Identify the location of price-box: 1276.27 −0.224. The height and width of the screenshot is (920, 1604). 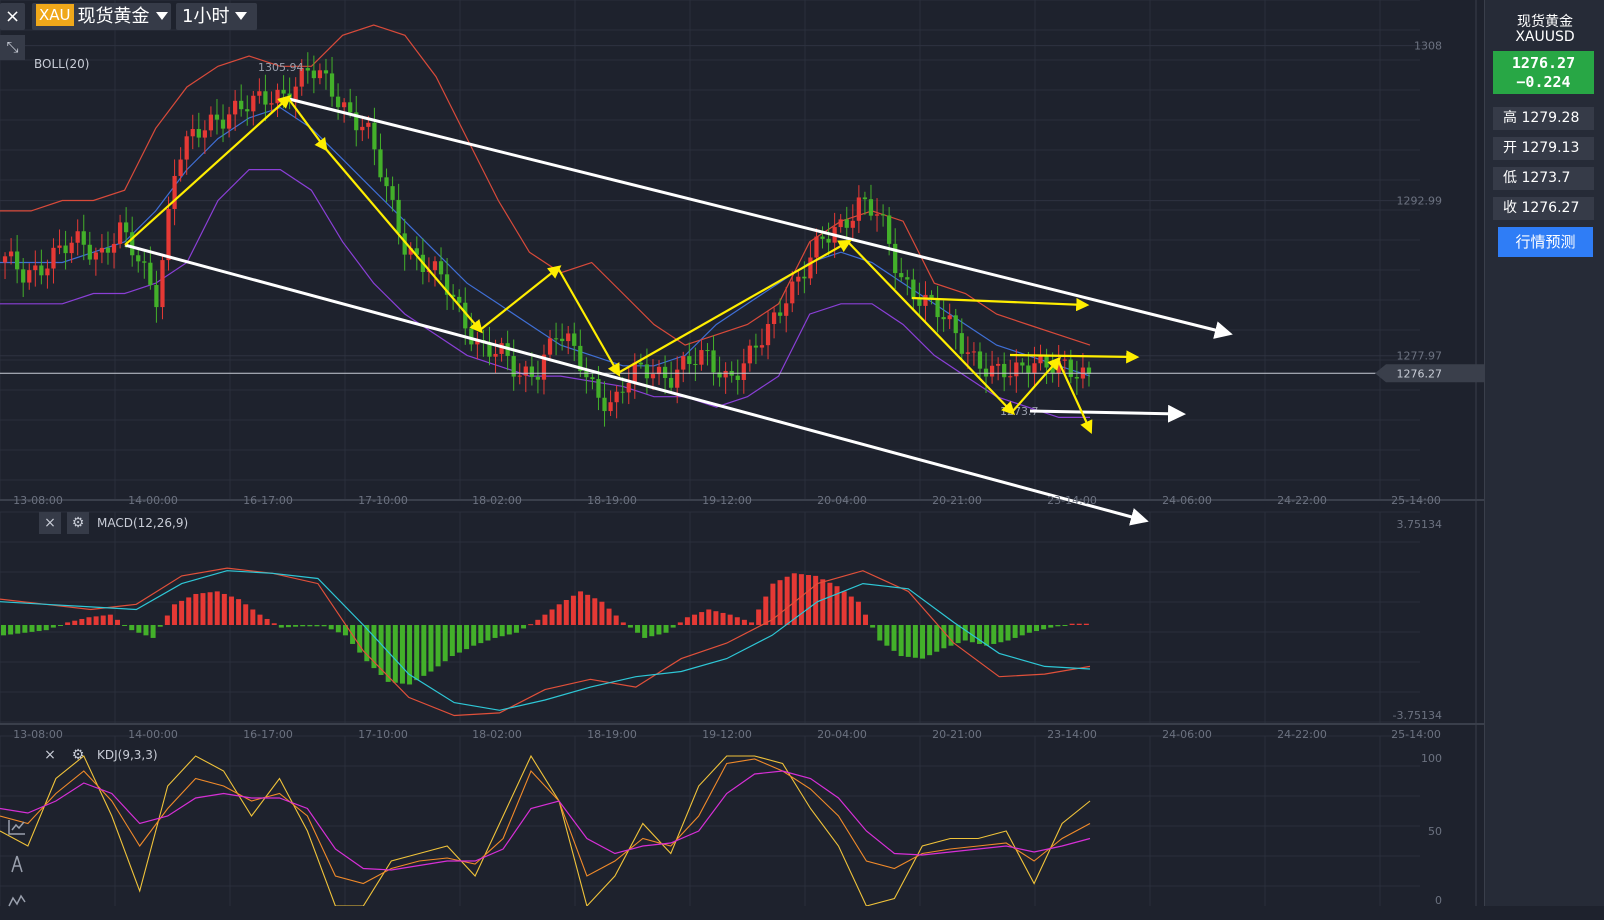
(1543, 72).